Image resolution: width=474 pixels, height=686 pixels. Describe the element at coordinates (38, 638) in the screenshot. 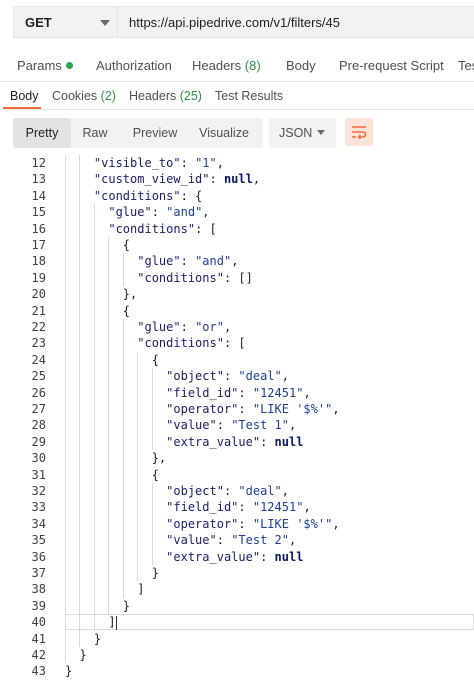

I see `line-number: 41` at that location.